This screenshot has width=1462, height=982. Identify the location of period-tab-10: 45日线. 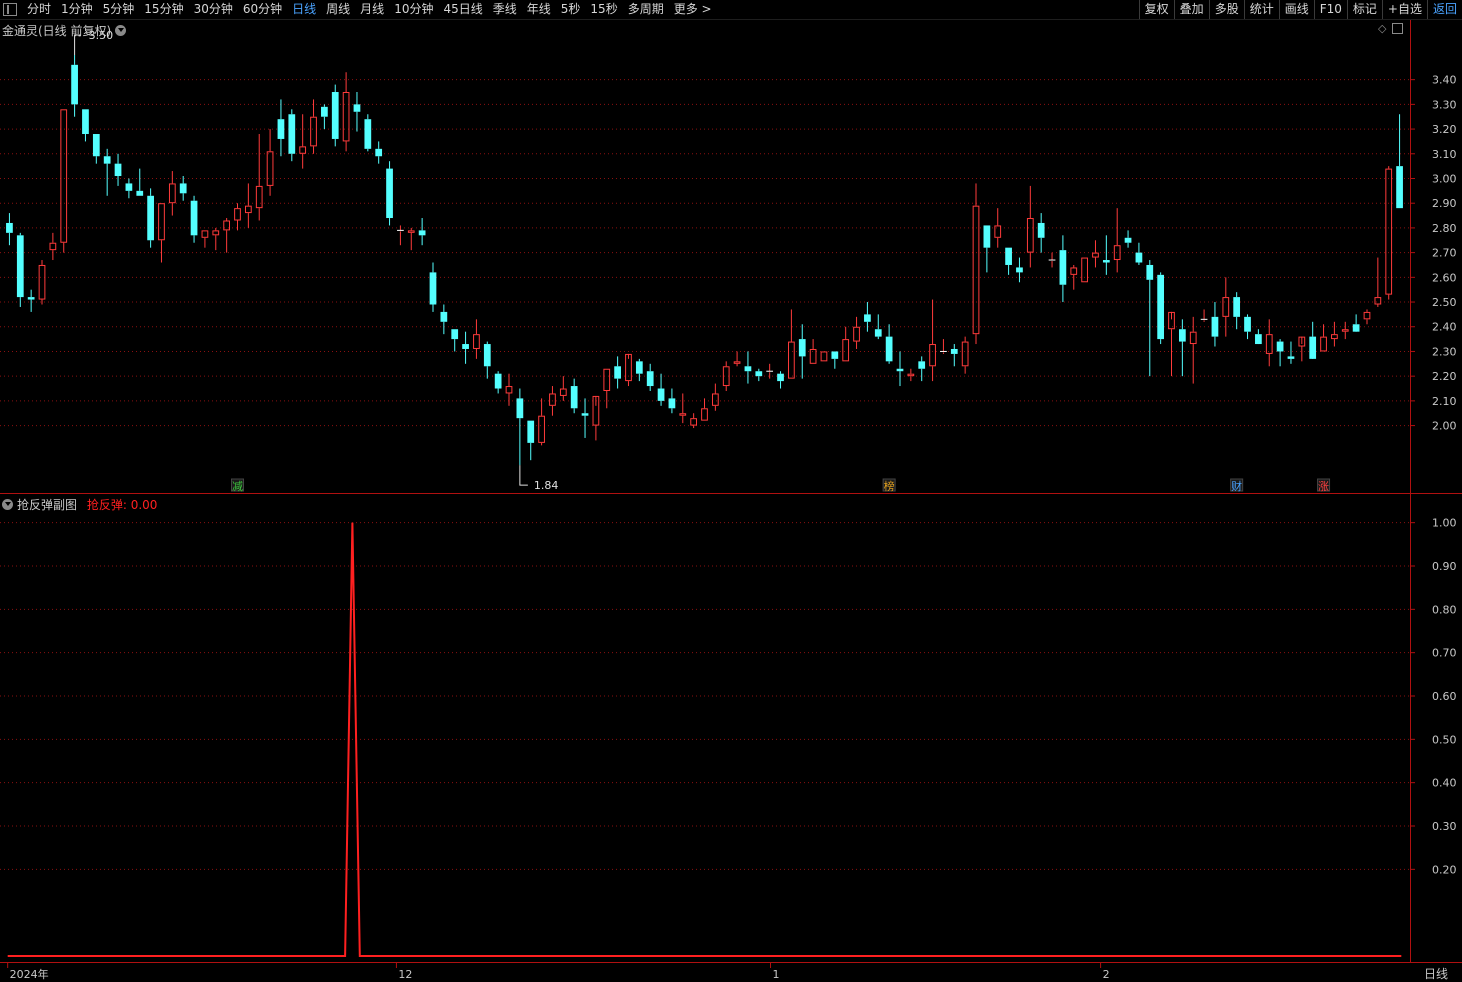
(462, 9).